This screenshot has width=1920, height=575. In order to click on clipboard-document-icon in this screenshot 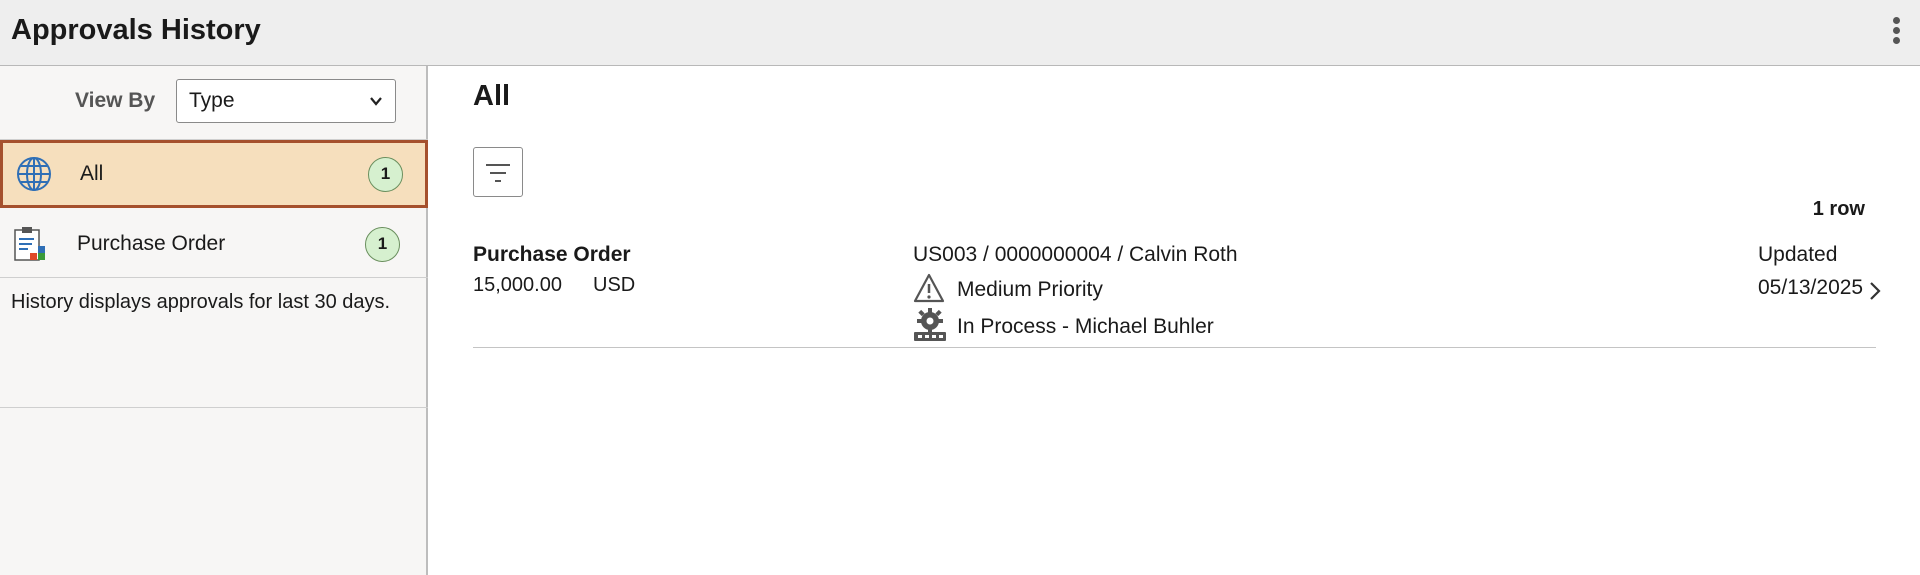, I will do `click(29, 244)`.